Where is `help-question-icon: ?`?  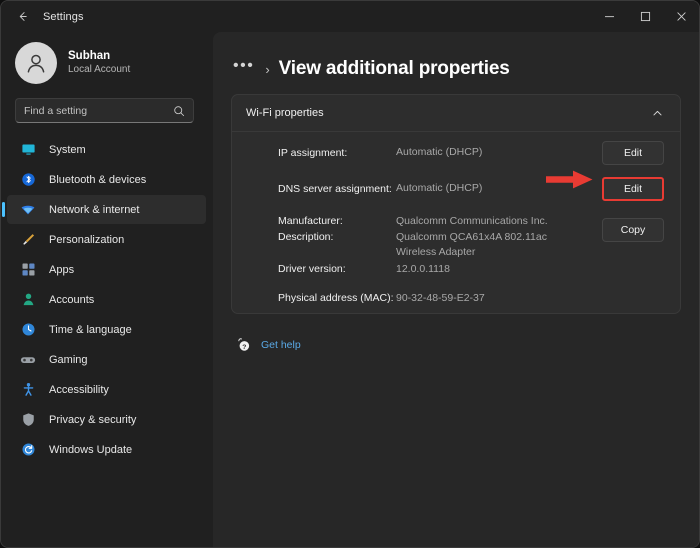 help-question-icon: ? is located at coordinates (243, 344).